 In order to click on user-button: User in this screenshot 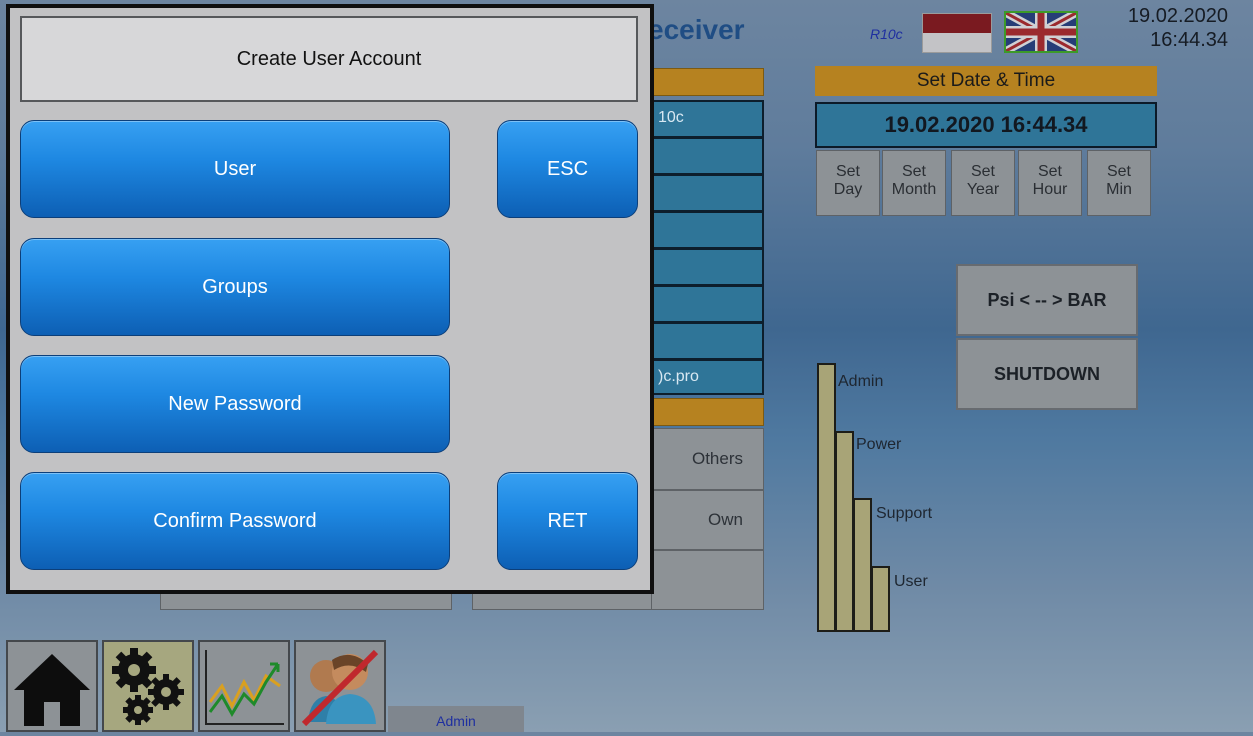, I will do `click(235, 169)`.